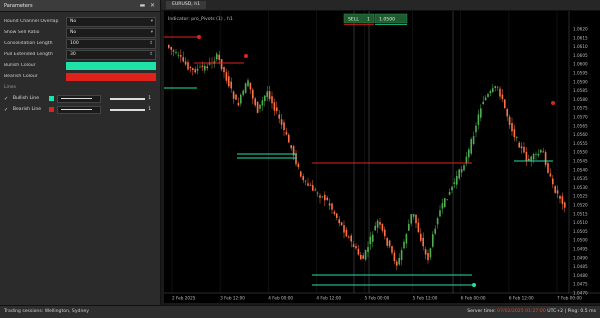 The height and width of the screenshot is (318, 600). What do you see at coordinates (142, 5) in the screenshot?
I see `minimize-icon: ▬` at bounding box center [142, 5].